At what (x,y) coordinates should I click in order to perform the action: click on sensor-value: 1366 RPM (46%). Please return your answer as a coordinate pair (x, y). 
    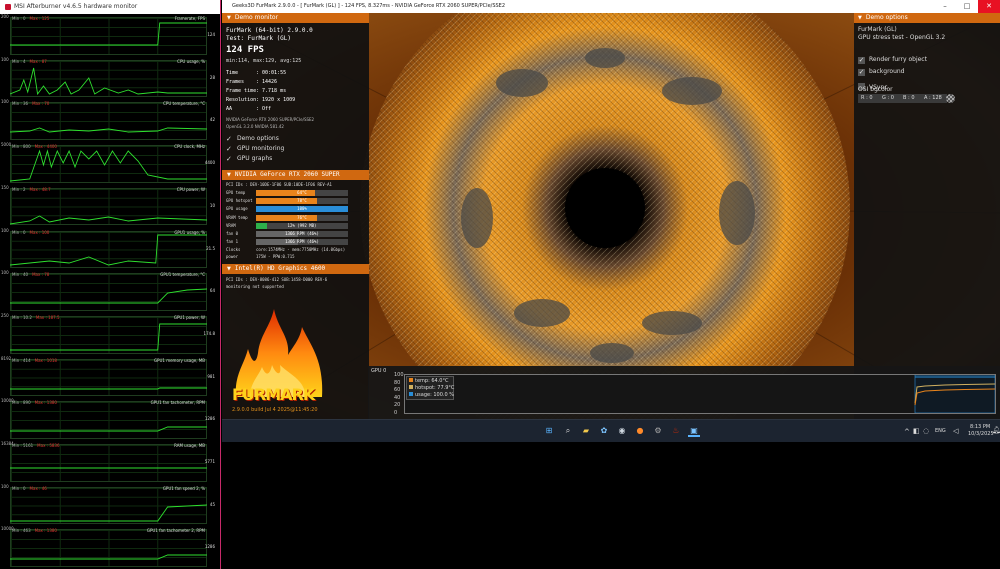
    Looking at the image, I should click on (302, 233).